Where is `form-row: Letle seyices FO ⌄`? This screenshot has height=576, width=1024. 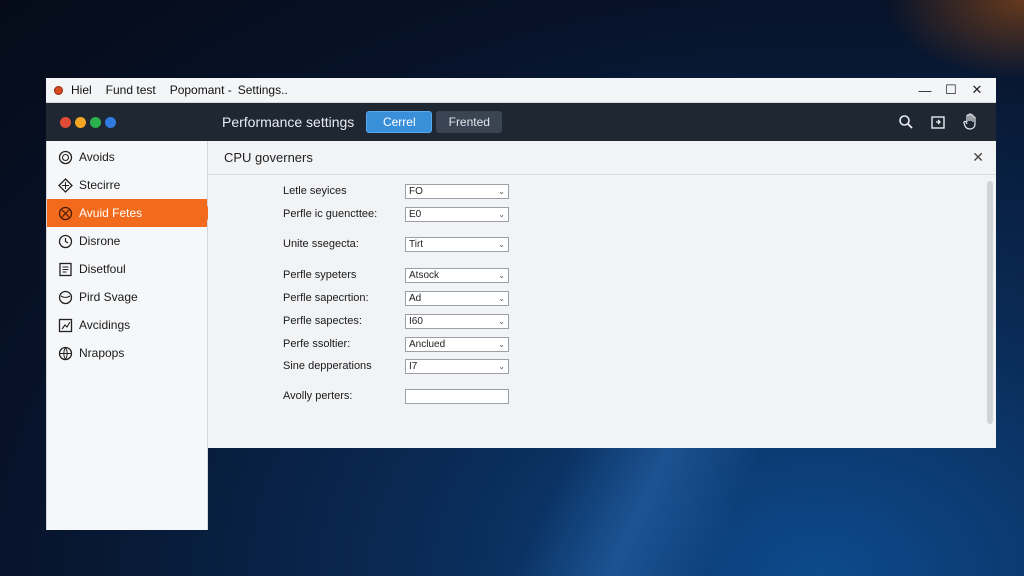
form-row: Letle seyices FO ⌄ is located at coordinates (396, 191).